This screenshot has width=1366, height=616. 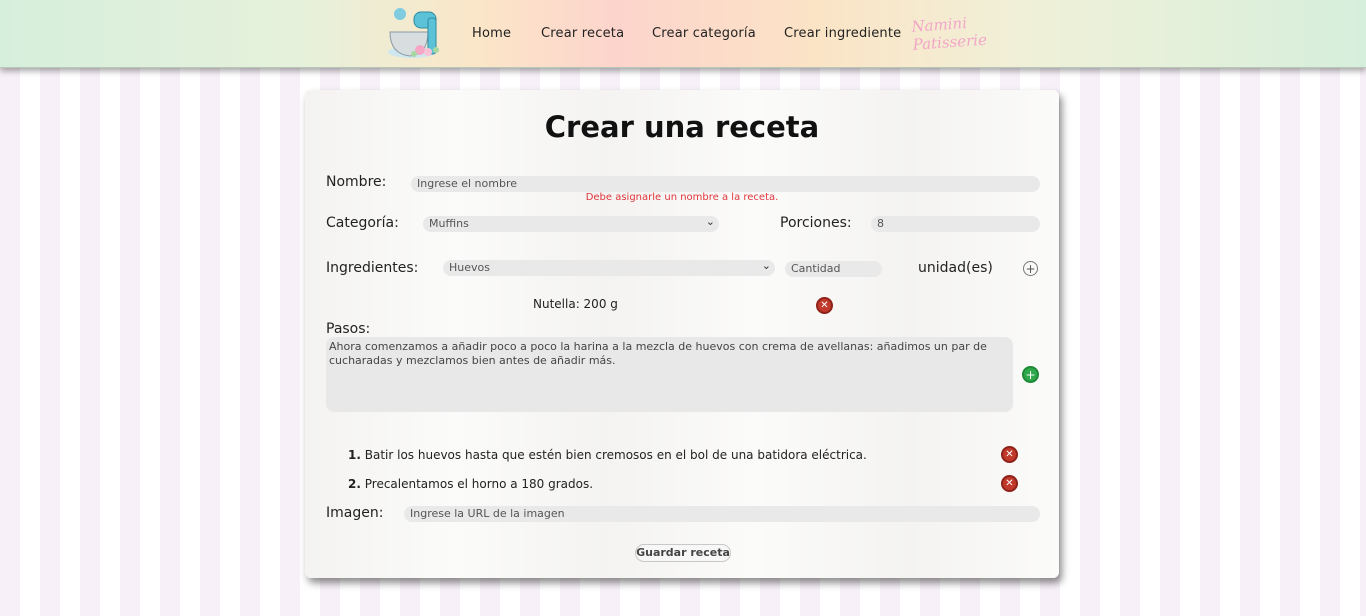 What do you see at coordinates (682, 127) in the screenshot?
I see `page-title: Crear una receta` at bounding box center [682, 127].